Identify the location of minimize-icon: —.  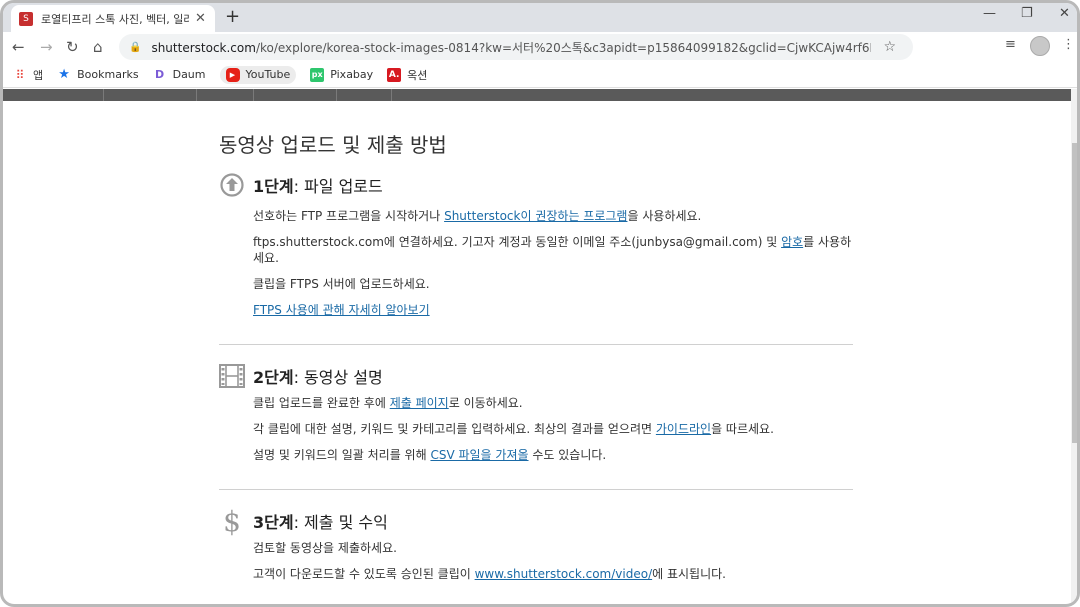
(989, 13).